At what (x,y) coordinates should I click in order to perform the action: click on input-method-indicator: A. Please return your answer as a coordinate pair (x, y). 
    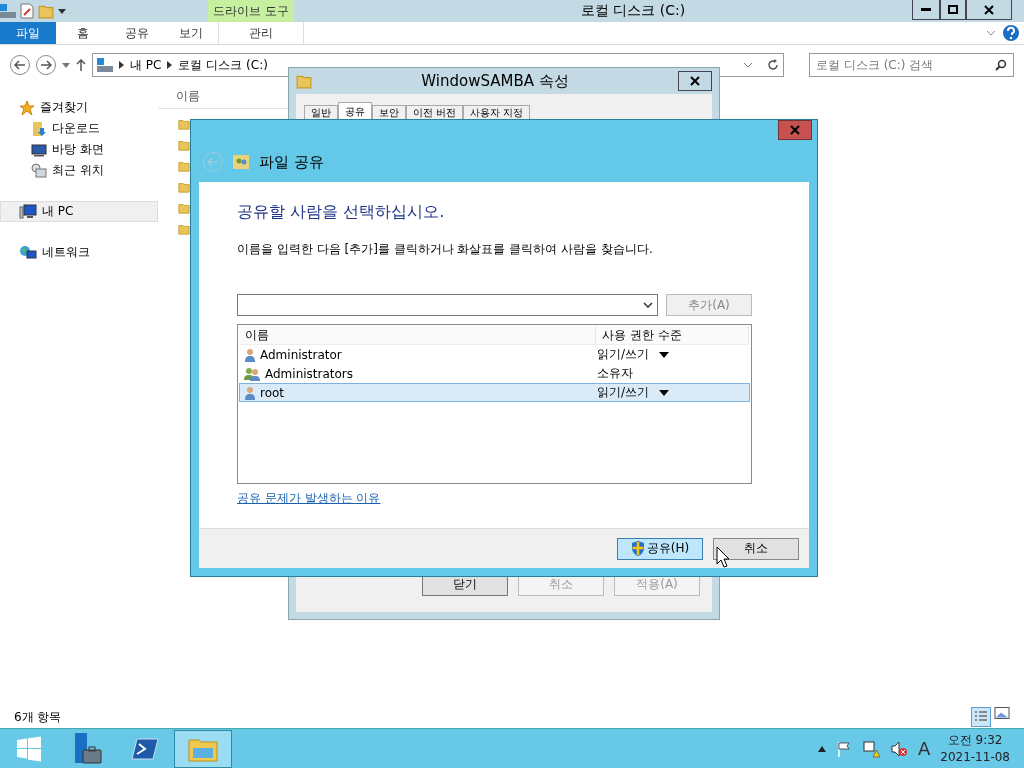
    Looking at the image, I should click on (924, 748).